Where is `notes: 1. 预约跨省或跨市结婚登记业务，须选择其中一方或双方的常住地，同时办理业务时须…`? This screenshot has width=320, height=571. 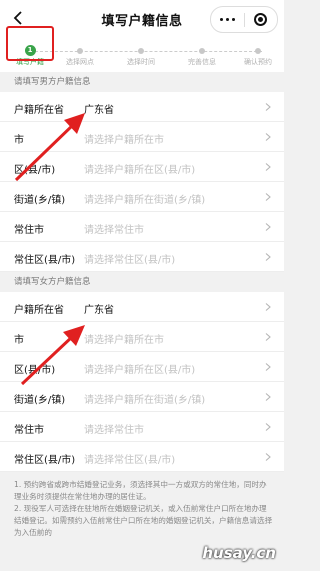 notes: 1. 预约跨省或跨市结婚登记业务，须选择其中一方或双方的常住地，同时办理业务时须… is located at coordinates (142, 505).